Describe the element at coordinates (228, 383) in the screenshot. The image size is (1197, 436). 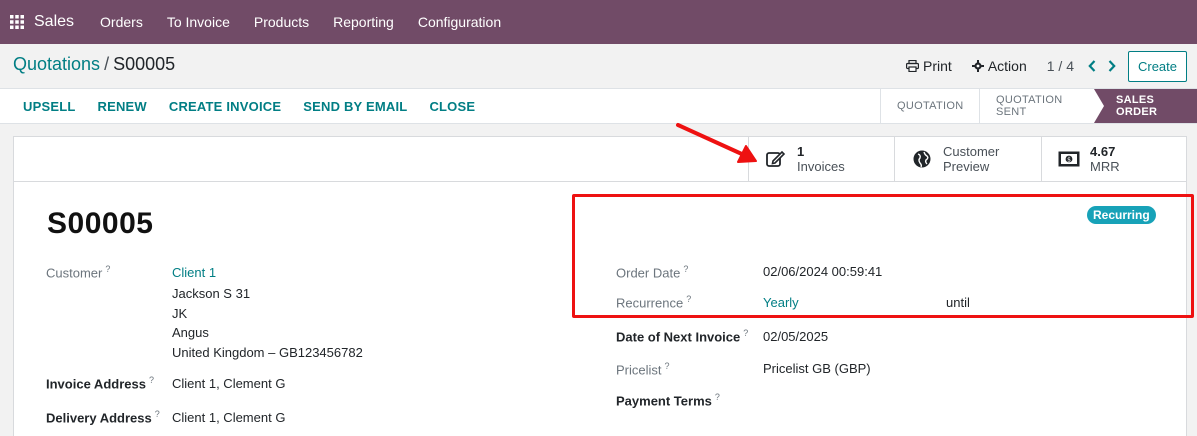
I see `invoice-address-value: Client 1, Clement G` at that location.